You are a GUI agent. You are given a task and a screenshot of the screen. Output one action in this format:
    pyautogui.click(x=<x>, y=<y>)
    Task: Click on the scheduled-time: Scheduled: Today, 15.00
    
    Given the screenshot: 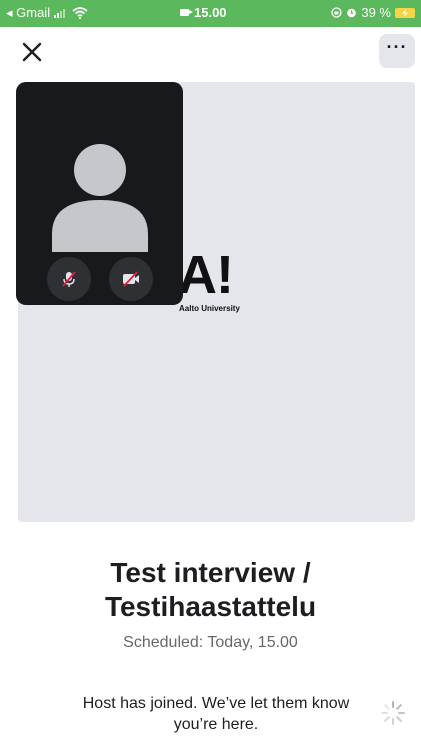 What is the action you would take?
    pyautogui.click(x=210, y=642)
    